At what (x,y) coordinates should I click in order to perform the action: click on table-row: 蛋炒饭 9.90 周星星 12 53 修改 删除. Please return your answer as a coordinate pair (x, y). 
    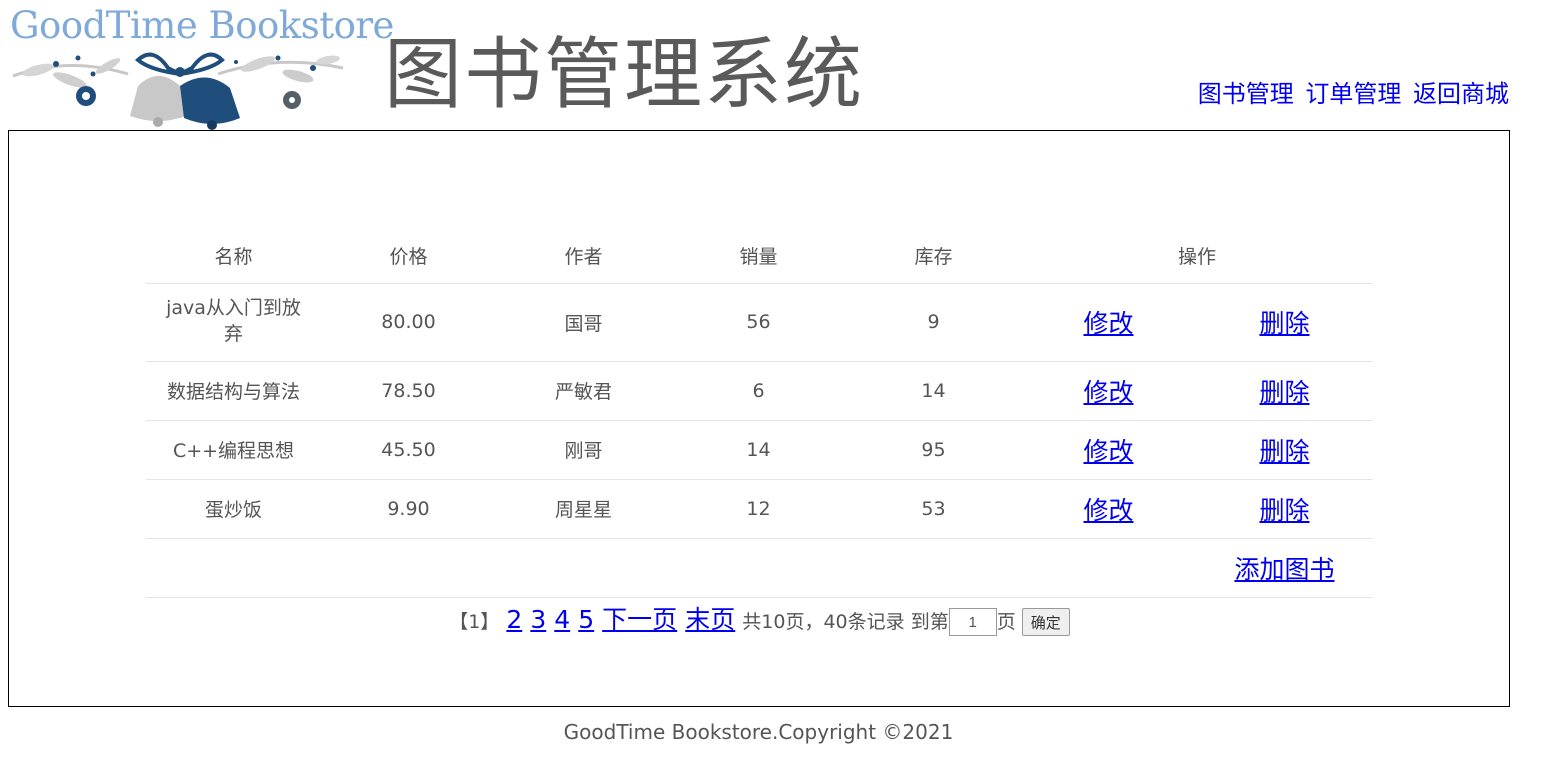
    Looking at the image, I should click on (759, 508).